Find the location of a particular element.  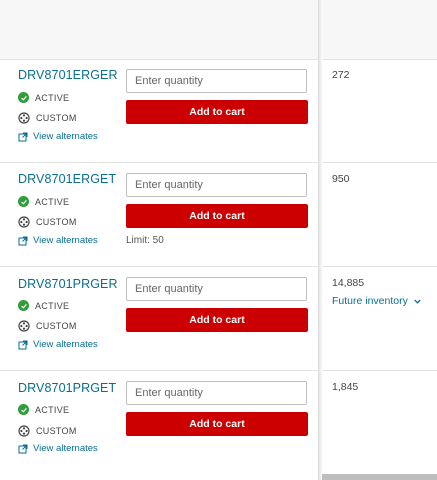

table-header is located at coordinates (218, 30).